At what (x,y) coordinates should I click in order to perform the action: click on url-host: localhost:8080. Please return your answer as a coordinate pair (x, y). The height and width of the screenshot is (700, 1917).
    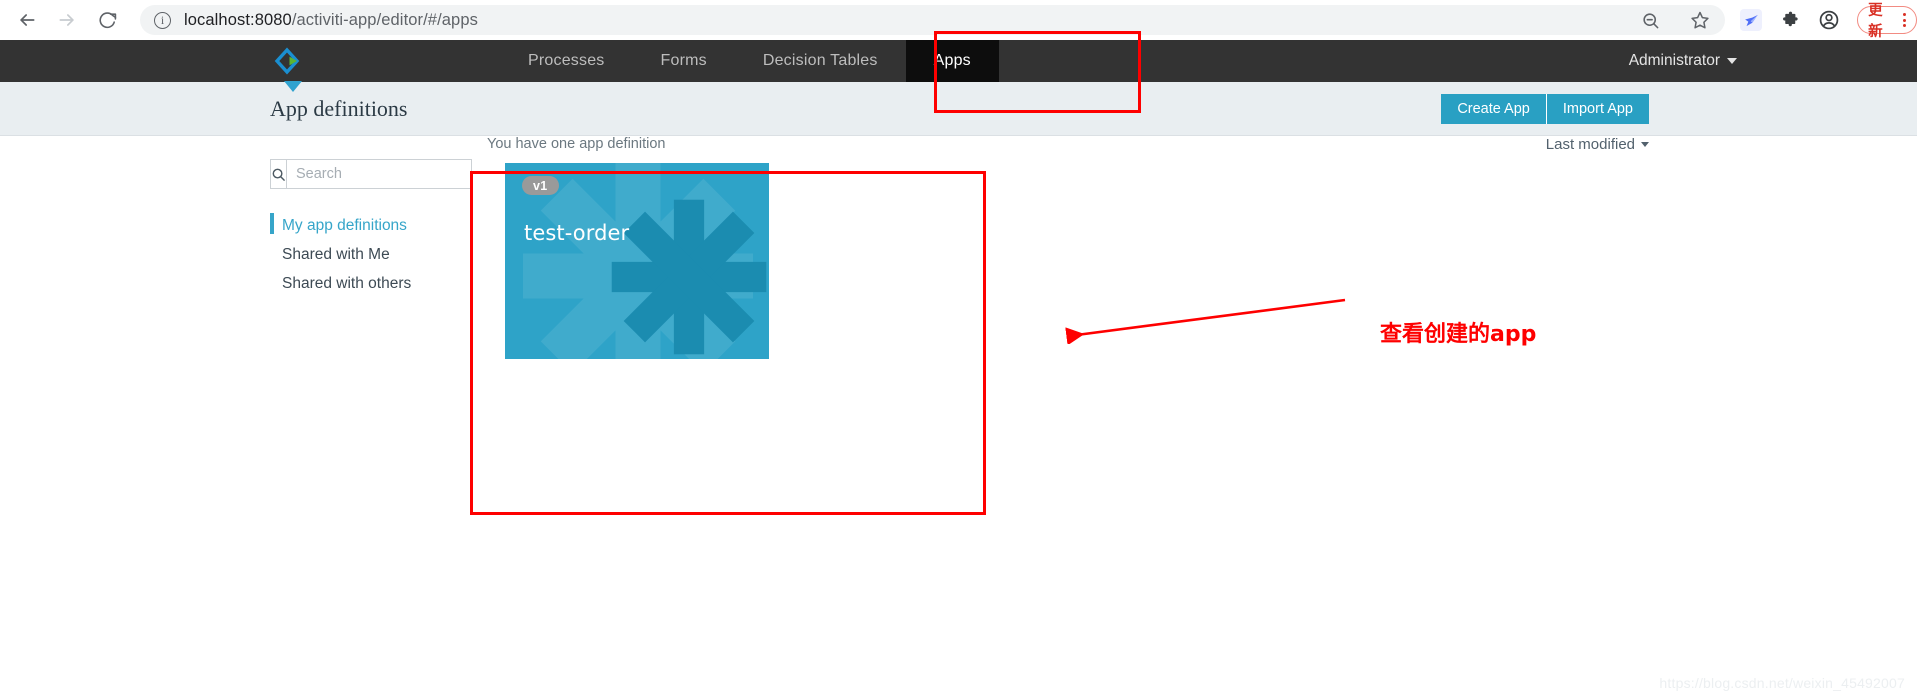
    Looking at the image, I should click on (238, 19).